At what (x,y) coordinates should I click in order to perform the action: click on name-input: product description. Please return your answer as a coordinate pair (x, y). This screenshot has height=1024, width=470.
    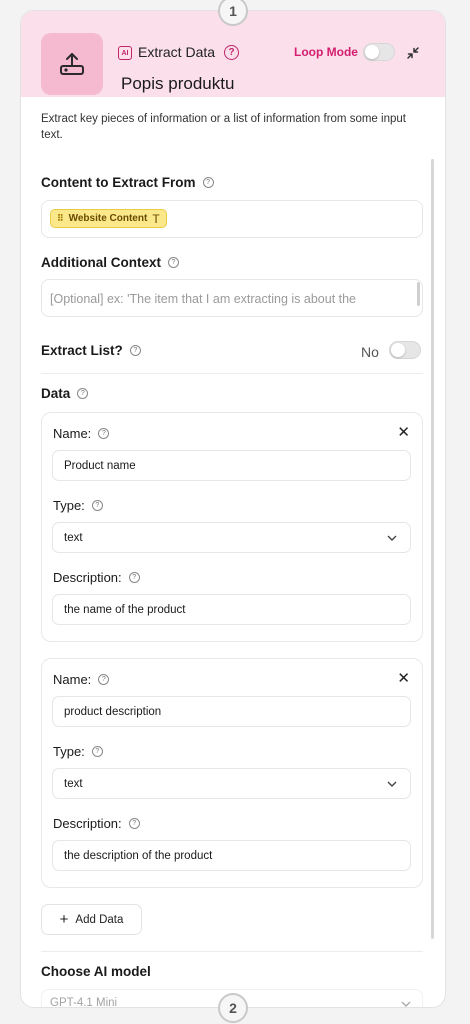
    Looking at the image, I should click on (231, 711).